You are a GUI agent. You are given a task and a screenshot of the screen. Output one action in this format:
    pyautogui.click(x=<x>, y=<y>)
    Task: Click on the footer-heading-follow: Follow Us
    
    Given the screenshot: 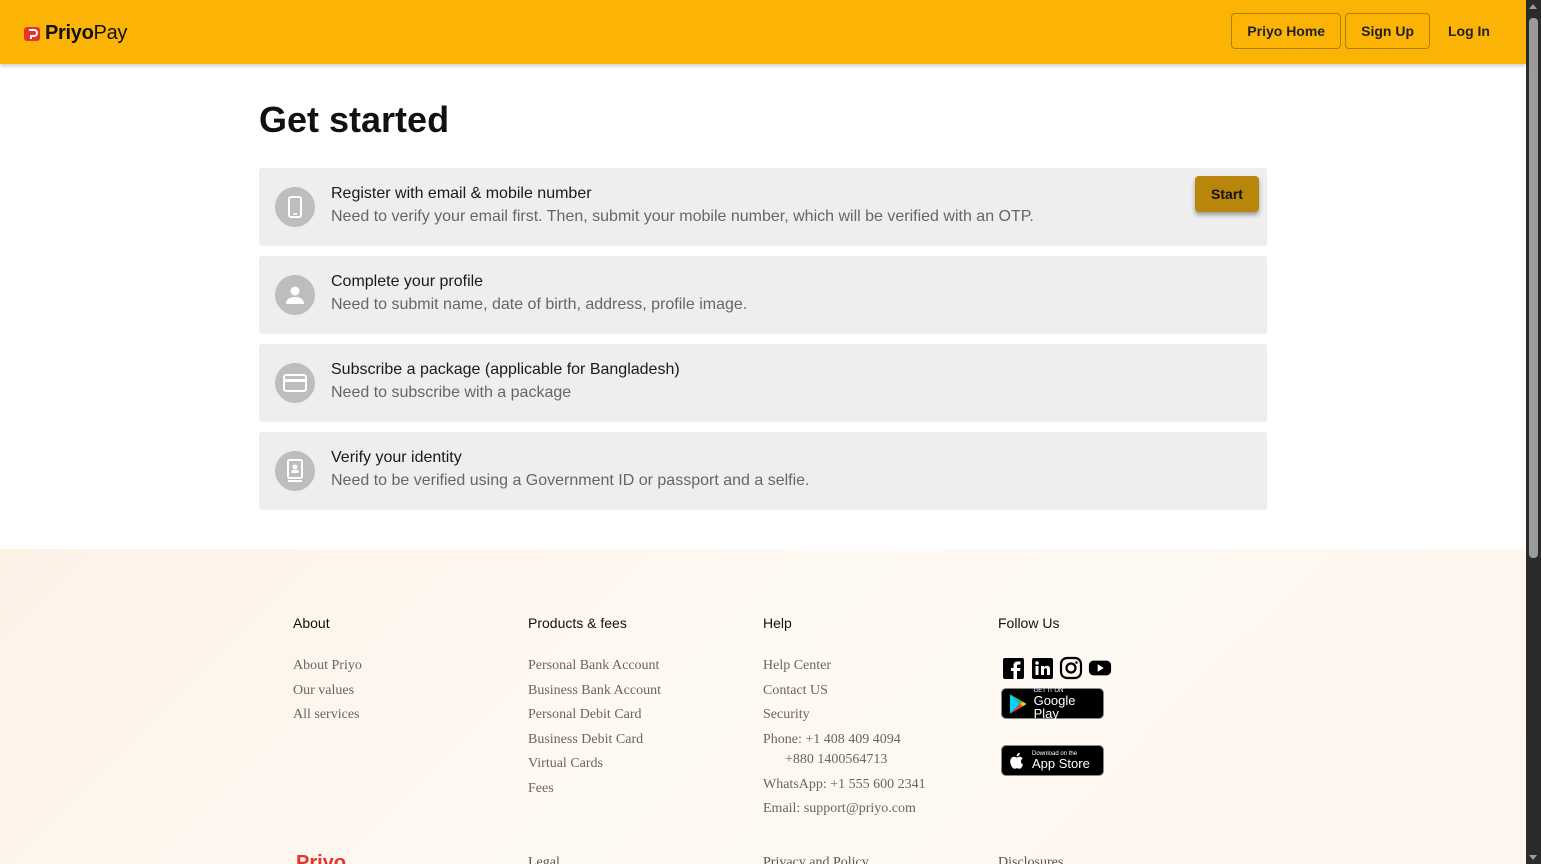 What is the action you would take?
    pyautogui.click(x=1029, y=623)
    